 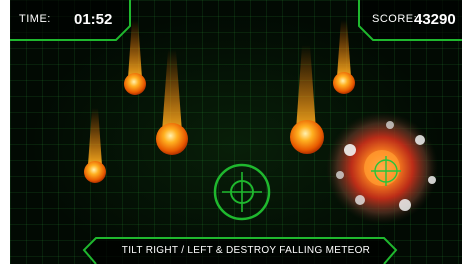 I want to click on score-value: 43290, so click(x=435, y=19).